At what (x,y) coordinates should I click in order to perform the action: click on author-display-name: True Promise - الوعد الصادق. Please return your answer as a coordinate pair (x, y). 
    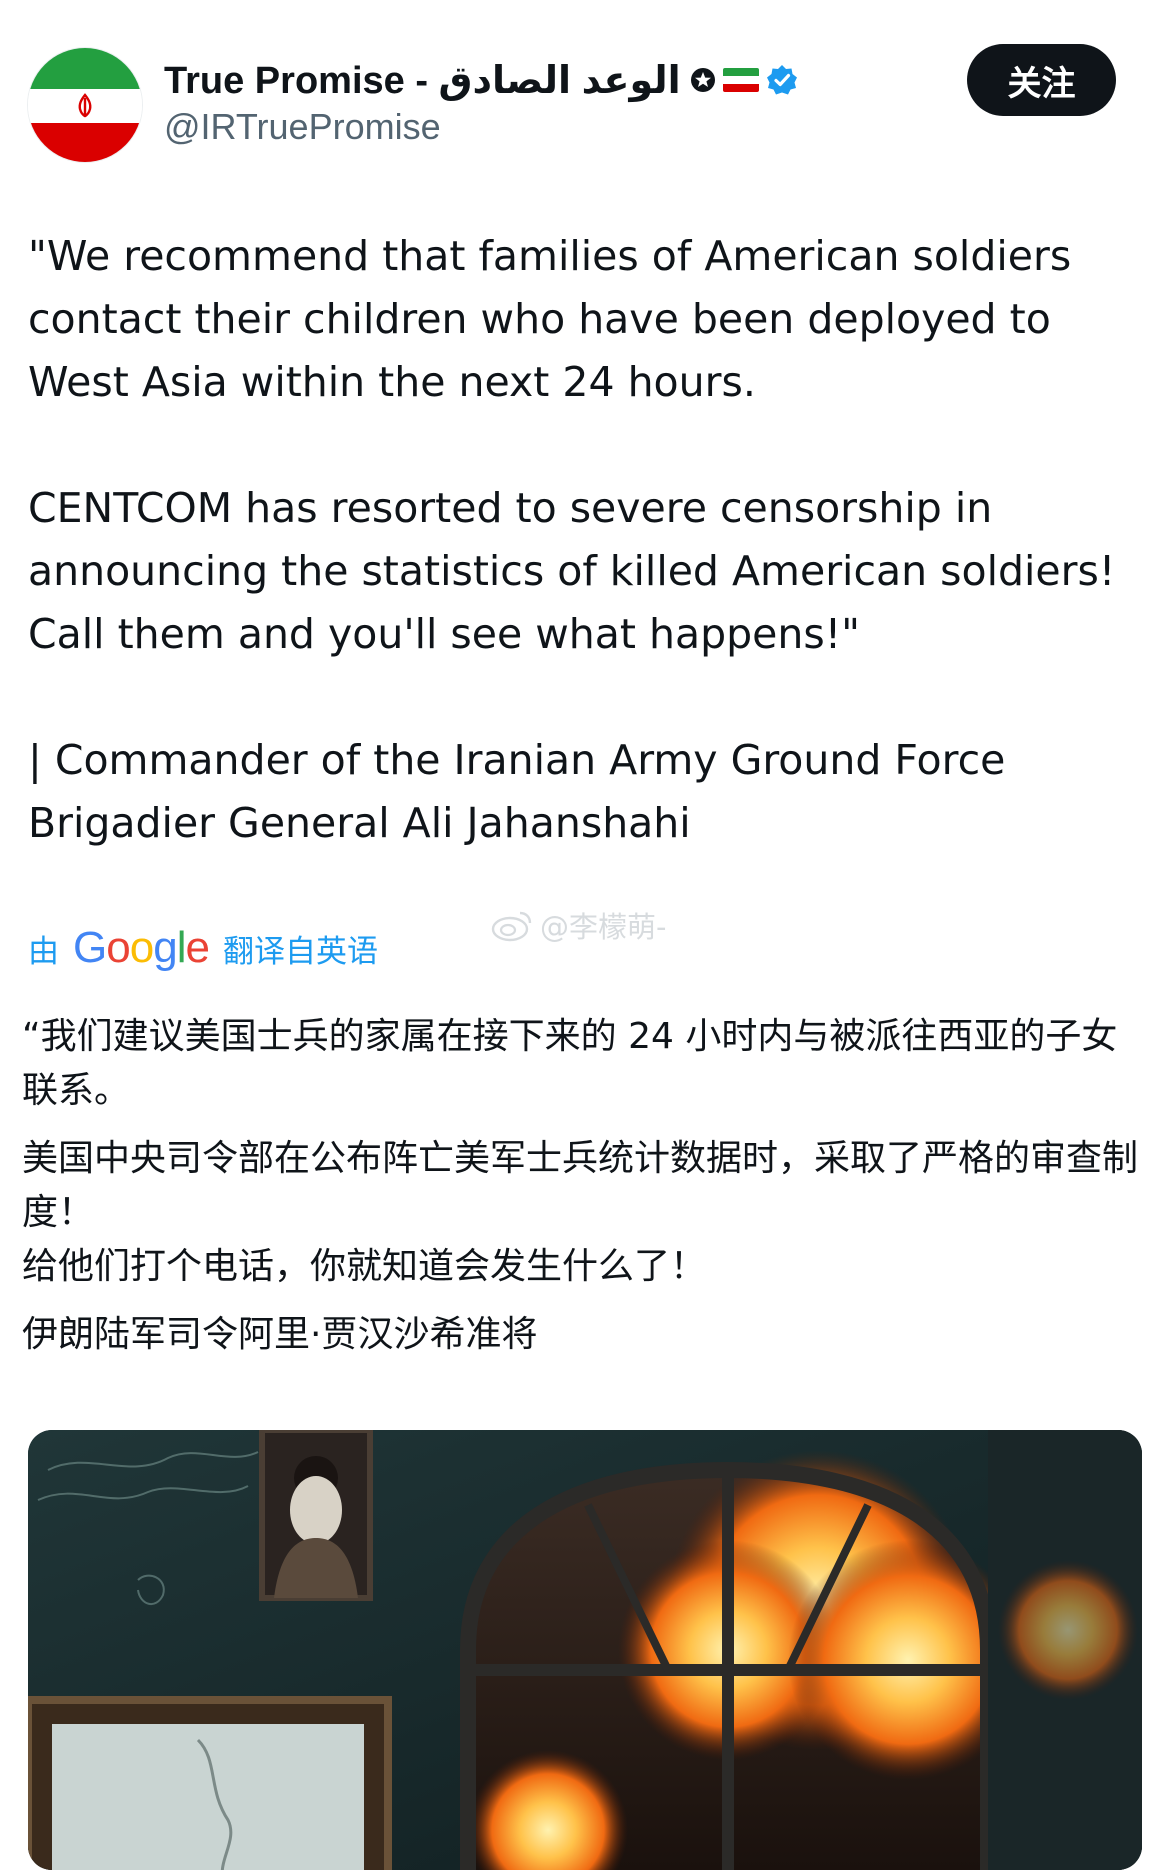
    Looking at the image, I should click on (422, 80).